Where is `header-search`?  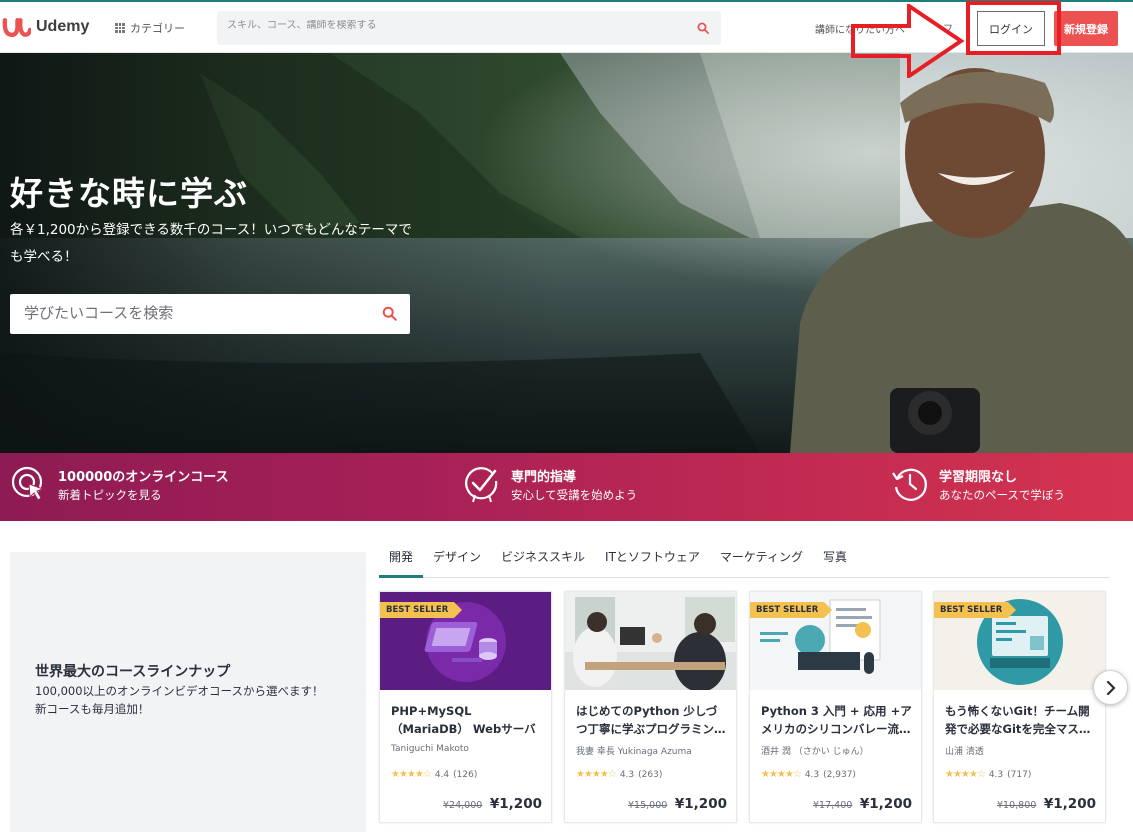
header-search is located at coordinates (469, 28).